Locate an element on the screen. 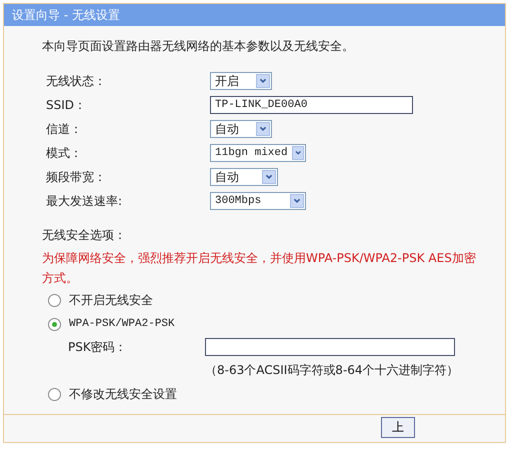 The width and height of the screenshot is (509, 449). back-button: 上 is located at coordinates (398, 427).